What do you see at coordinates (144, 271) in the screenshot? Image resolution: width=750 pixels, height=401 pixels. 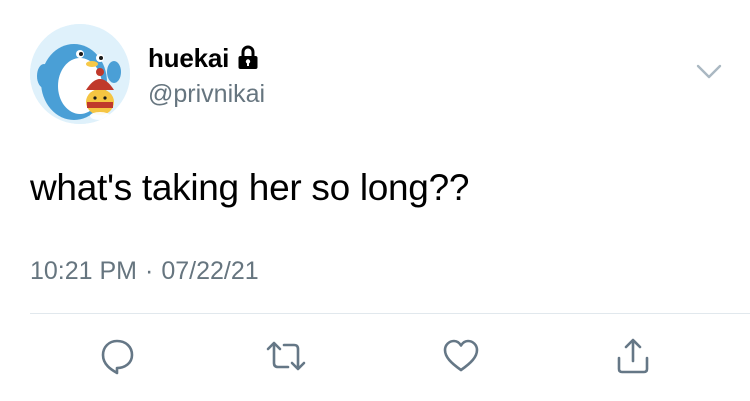 I see `tweet-timestamp: 10:21 PM · 07/22/21` at bounding box center [144, 271].